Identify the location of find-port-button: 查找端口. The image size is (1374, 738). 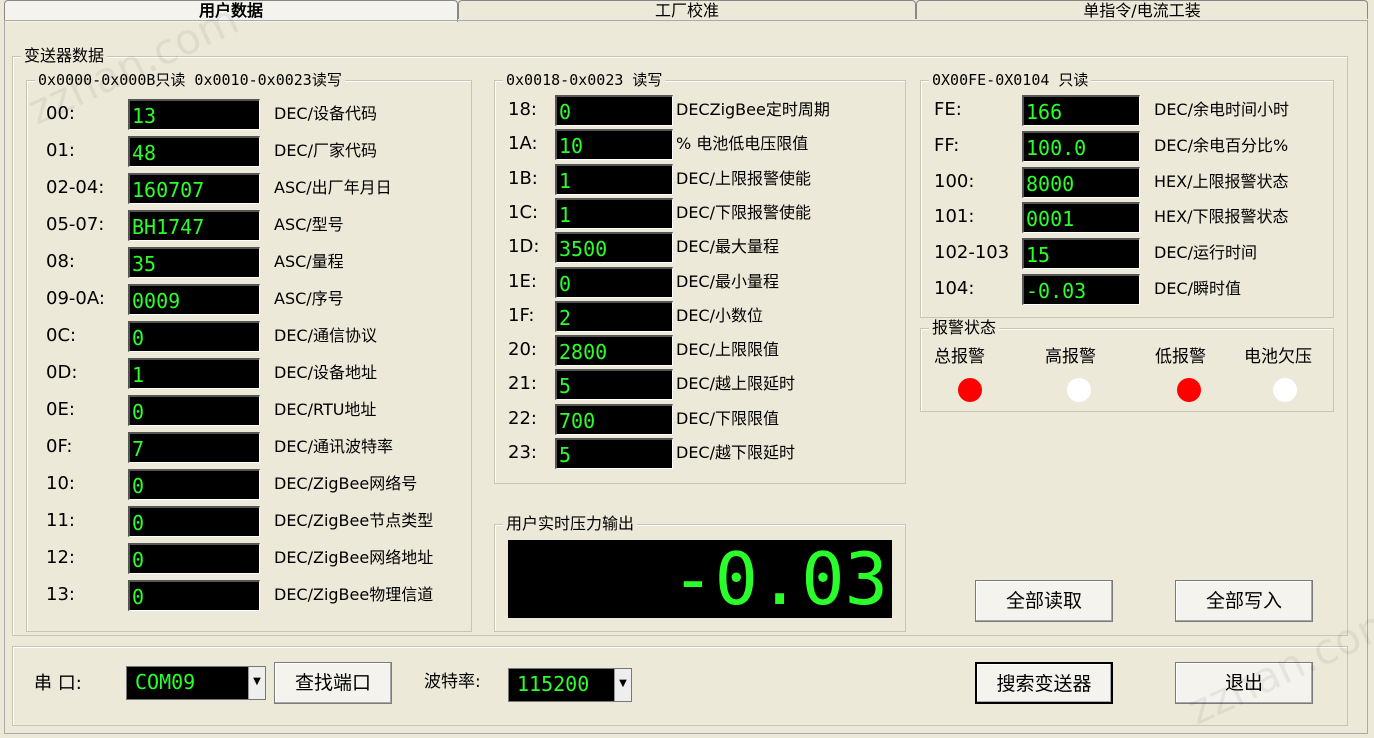
(333, 683).